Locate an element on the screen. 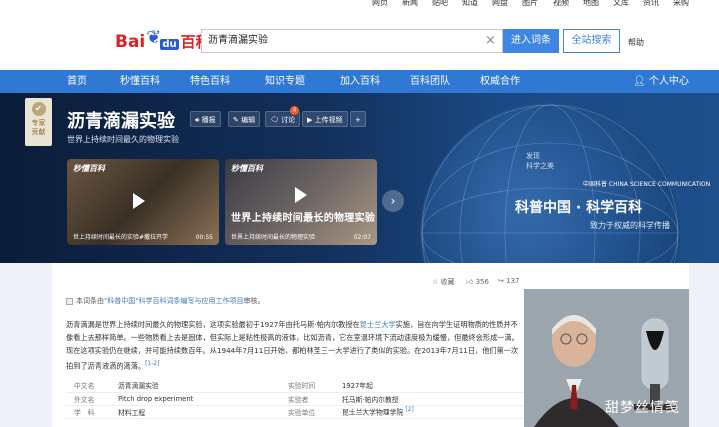 Image resolution: width=719 pixels, height=427 pixels. paw-icon: ❦ is located at coordinates (154, 37).